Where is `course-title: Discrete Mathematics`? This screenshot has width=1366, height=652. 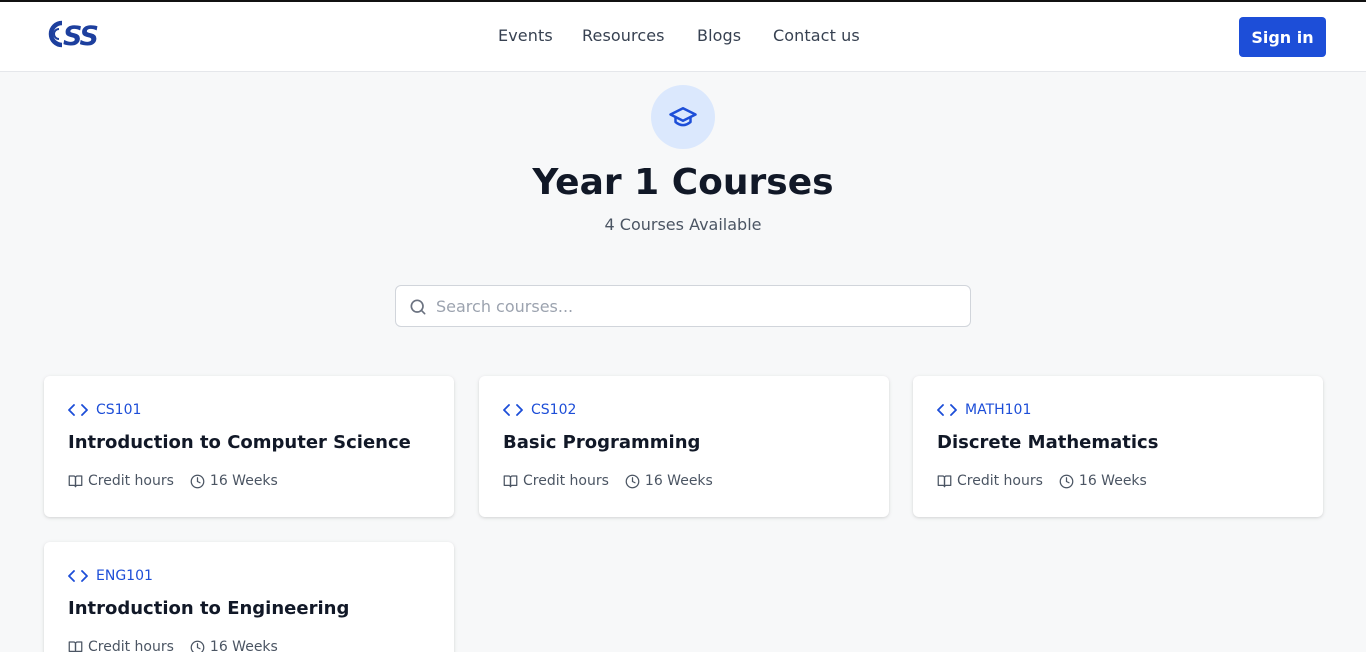
course-title: Discrete Mathematics is located at coordinates (1048, 442).